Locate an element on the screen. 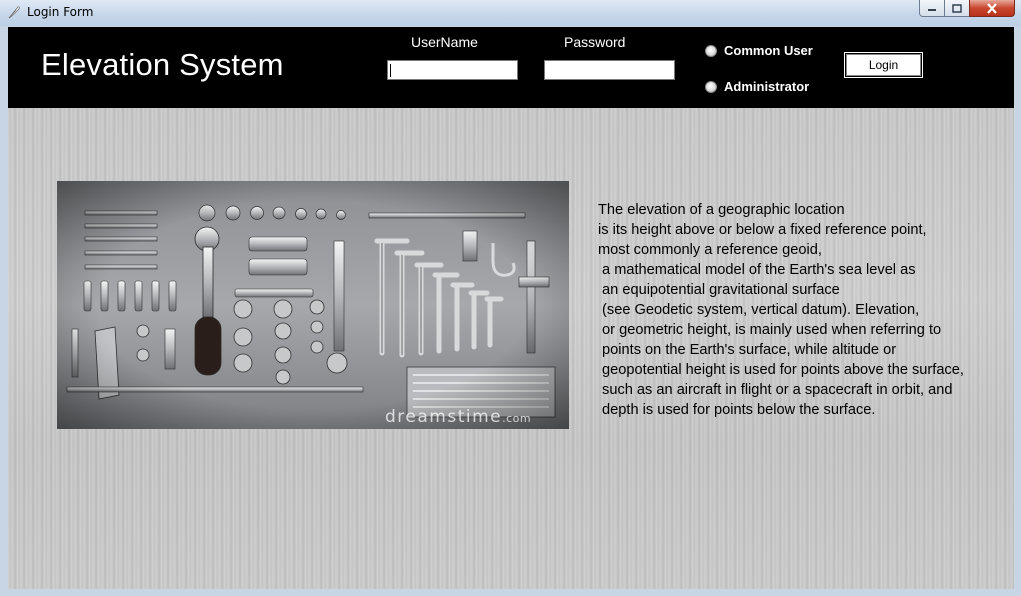  radio-common-user: Common User is located at coordinates (759, 50).